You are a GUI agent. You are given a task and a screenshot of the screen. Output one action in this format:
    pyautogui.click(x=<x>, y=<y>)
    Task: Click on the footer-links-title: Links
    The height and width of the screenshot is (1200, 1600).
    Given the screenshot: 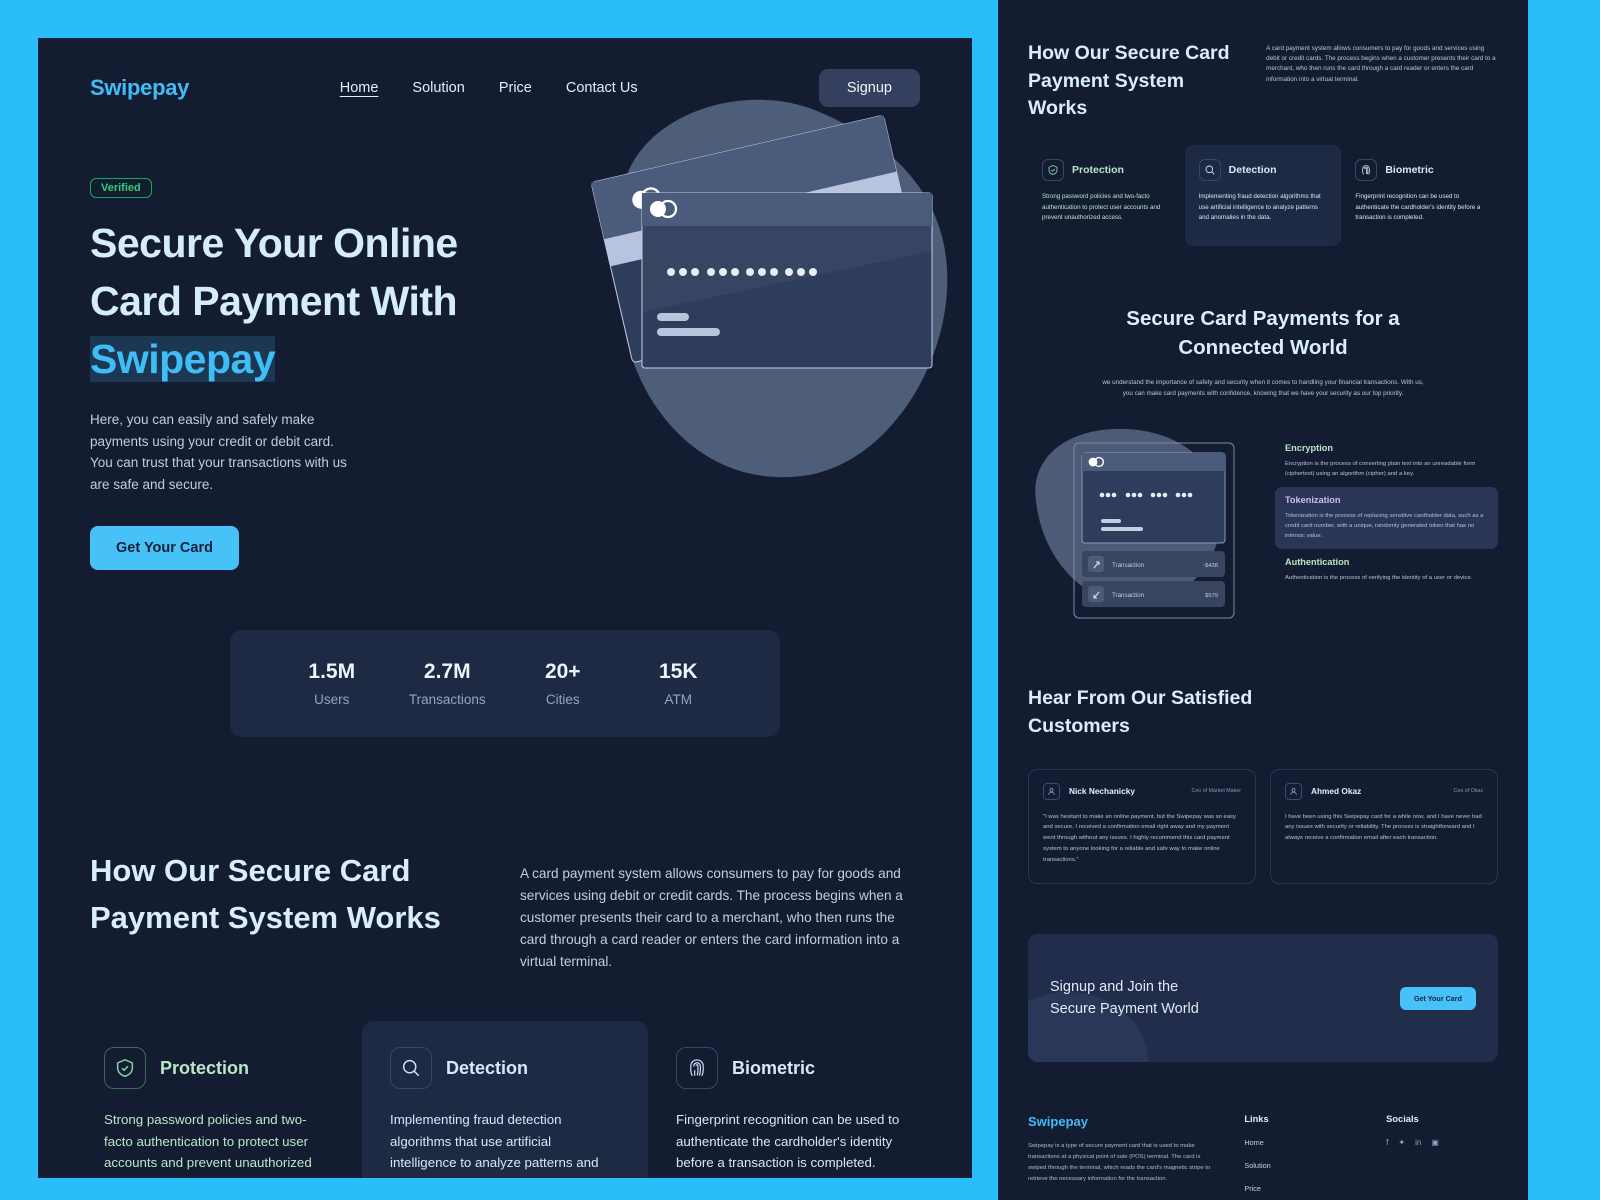 What is the action you would take?
    pyautogui.click(x=1256, y=1119)
    